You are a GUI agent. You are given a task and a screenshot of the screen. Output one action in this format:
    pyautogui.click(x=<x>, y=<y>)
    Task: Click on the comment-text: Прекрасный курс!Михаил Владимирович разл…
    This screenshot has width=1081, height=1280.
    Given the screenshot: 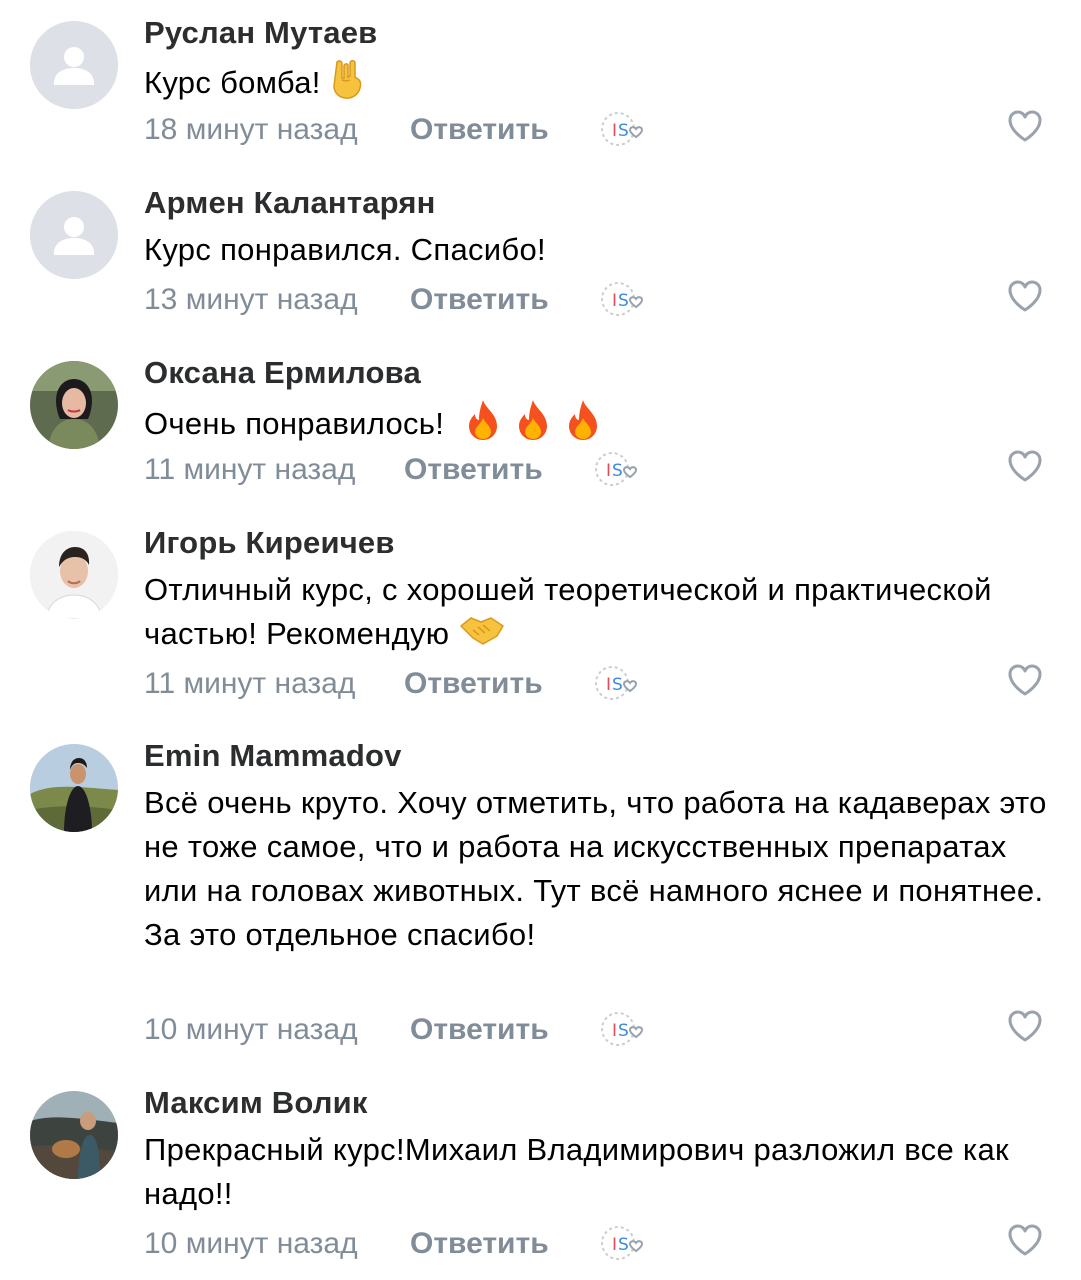 What is the action you would take?
    pyautogui.click(x=599, y=1172)
    